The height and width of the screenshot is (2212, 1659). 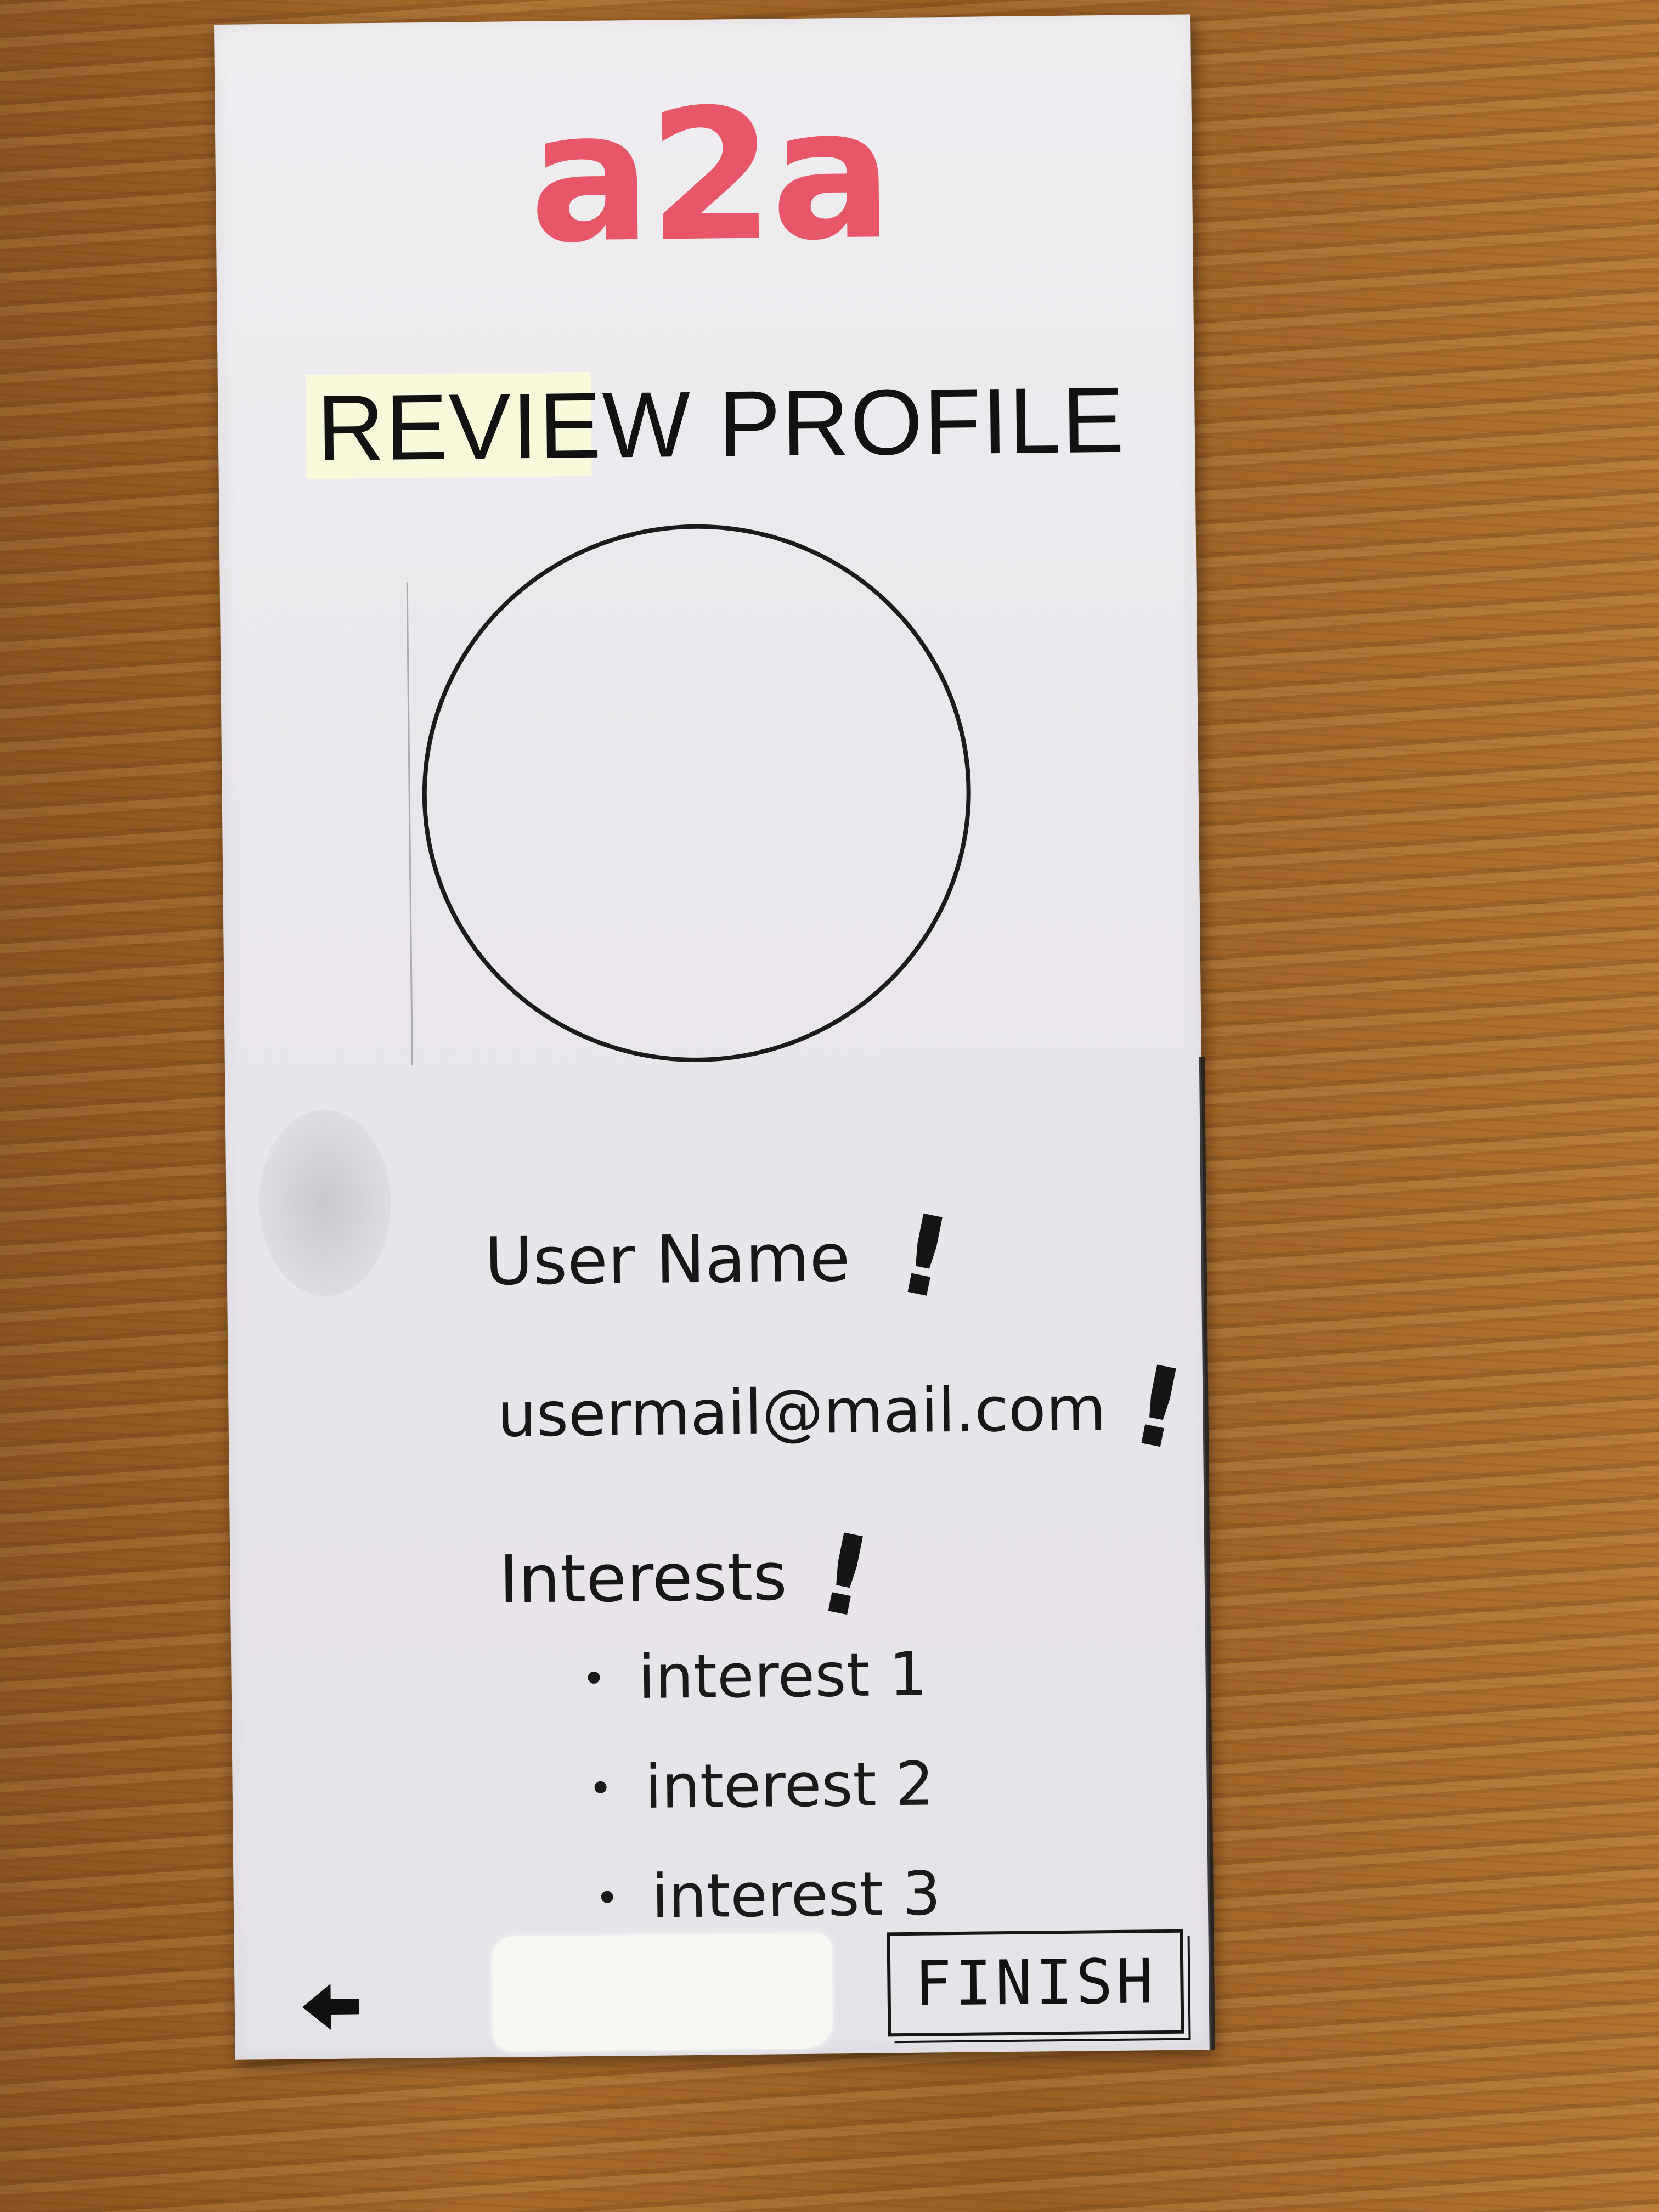 I want to click on back-button, so click(x=331, y=2006).